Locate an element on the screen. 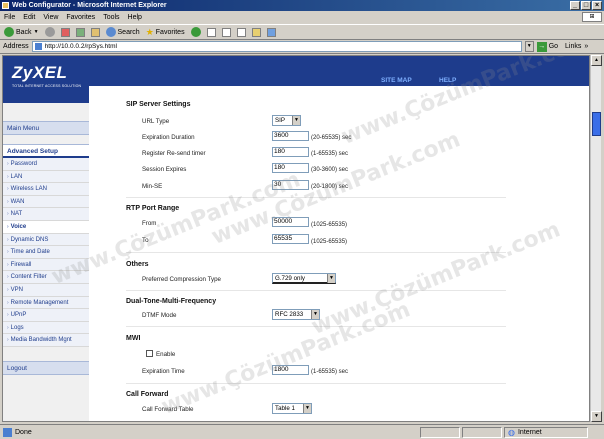 This screenshot has width=604, height=439. sidebar-item-wireless-lan: › Wireless LAN is located at coordinates (46, 189).